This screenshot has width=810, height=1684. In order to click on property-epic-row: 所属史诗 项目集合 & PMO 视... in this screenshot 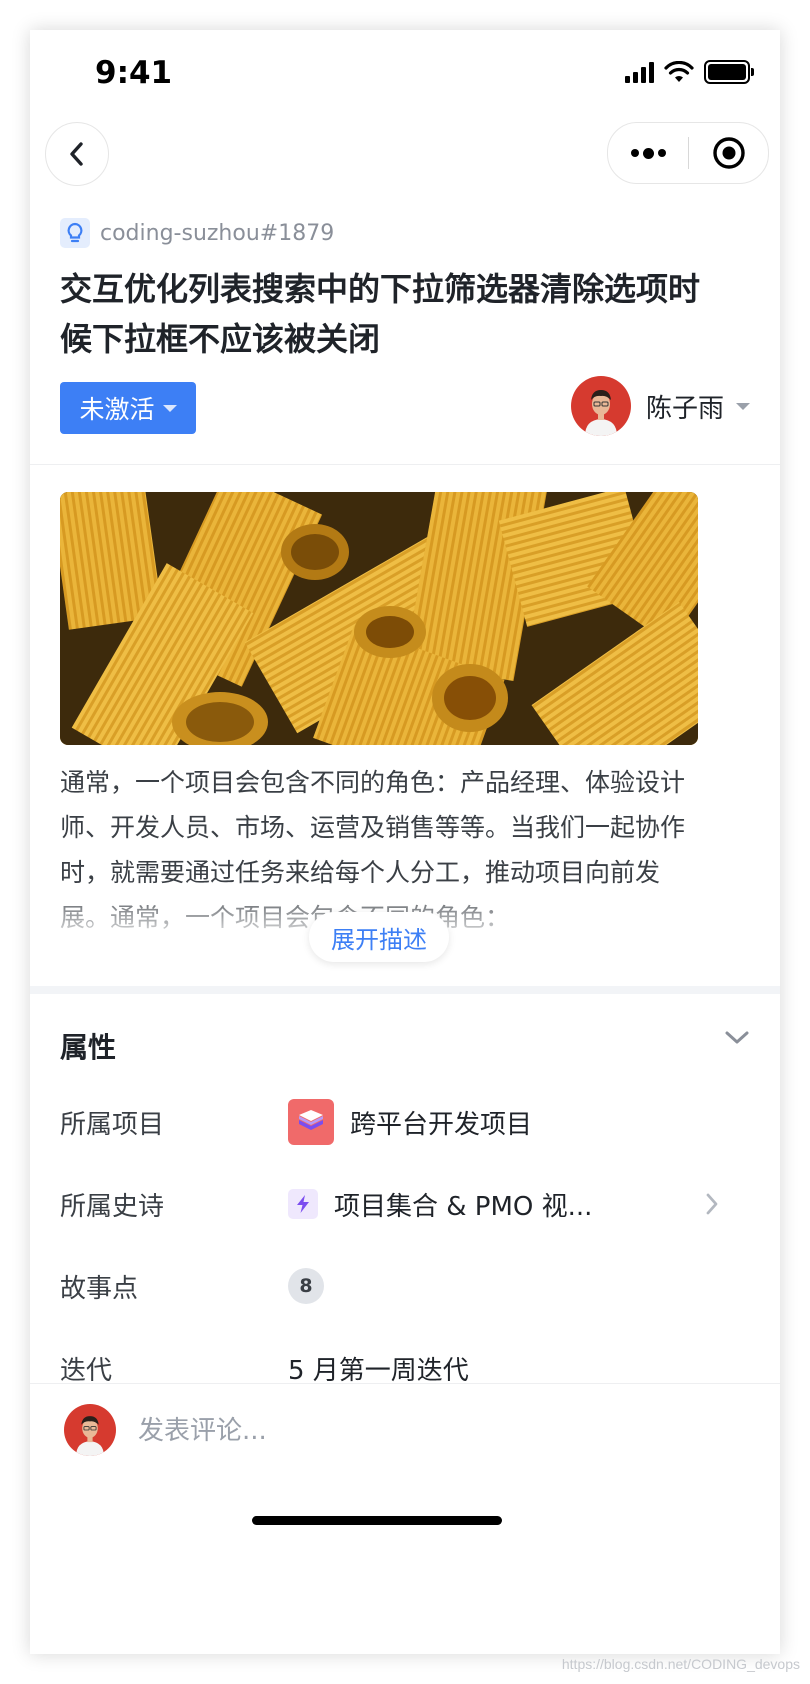, I will do `click(390, 1204)`.